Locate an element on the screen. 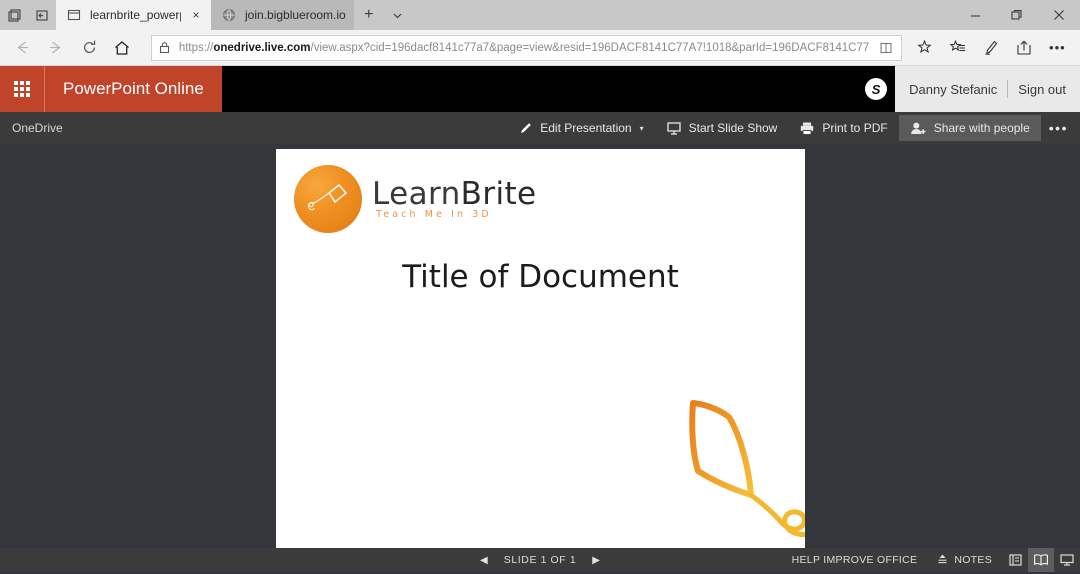 The width and height of the screenshot is (1080, 574). divider is located at coordinates (1008, 89).